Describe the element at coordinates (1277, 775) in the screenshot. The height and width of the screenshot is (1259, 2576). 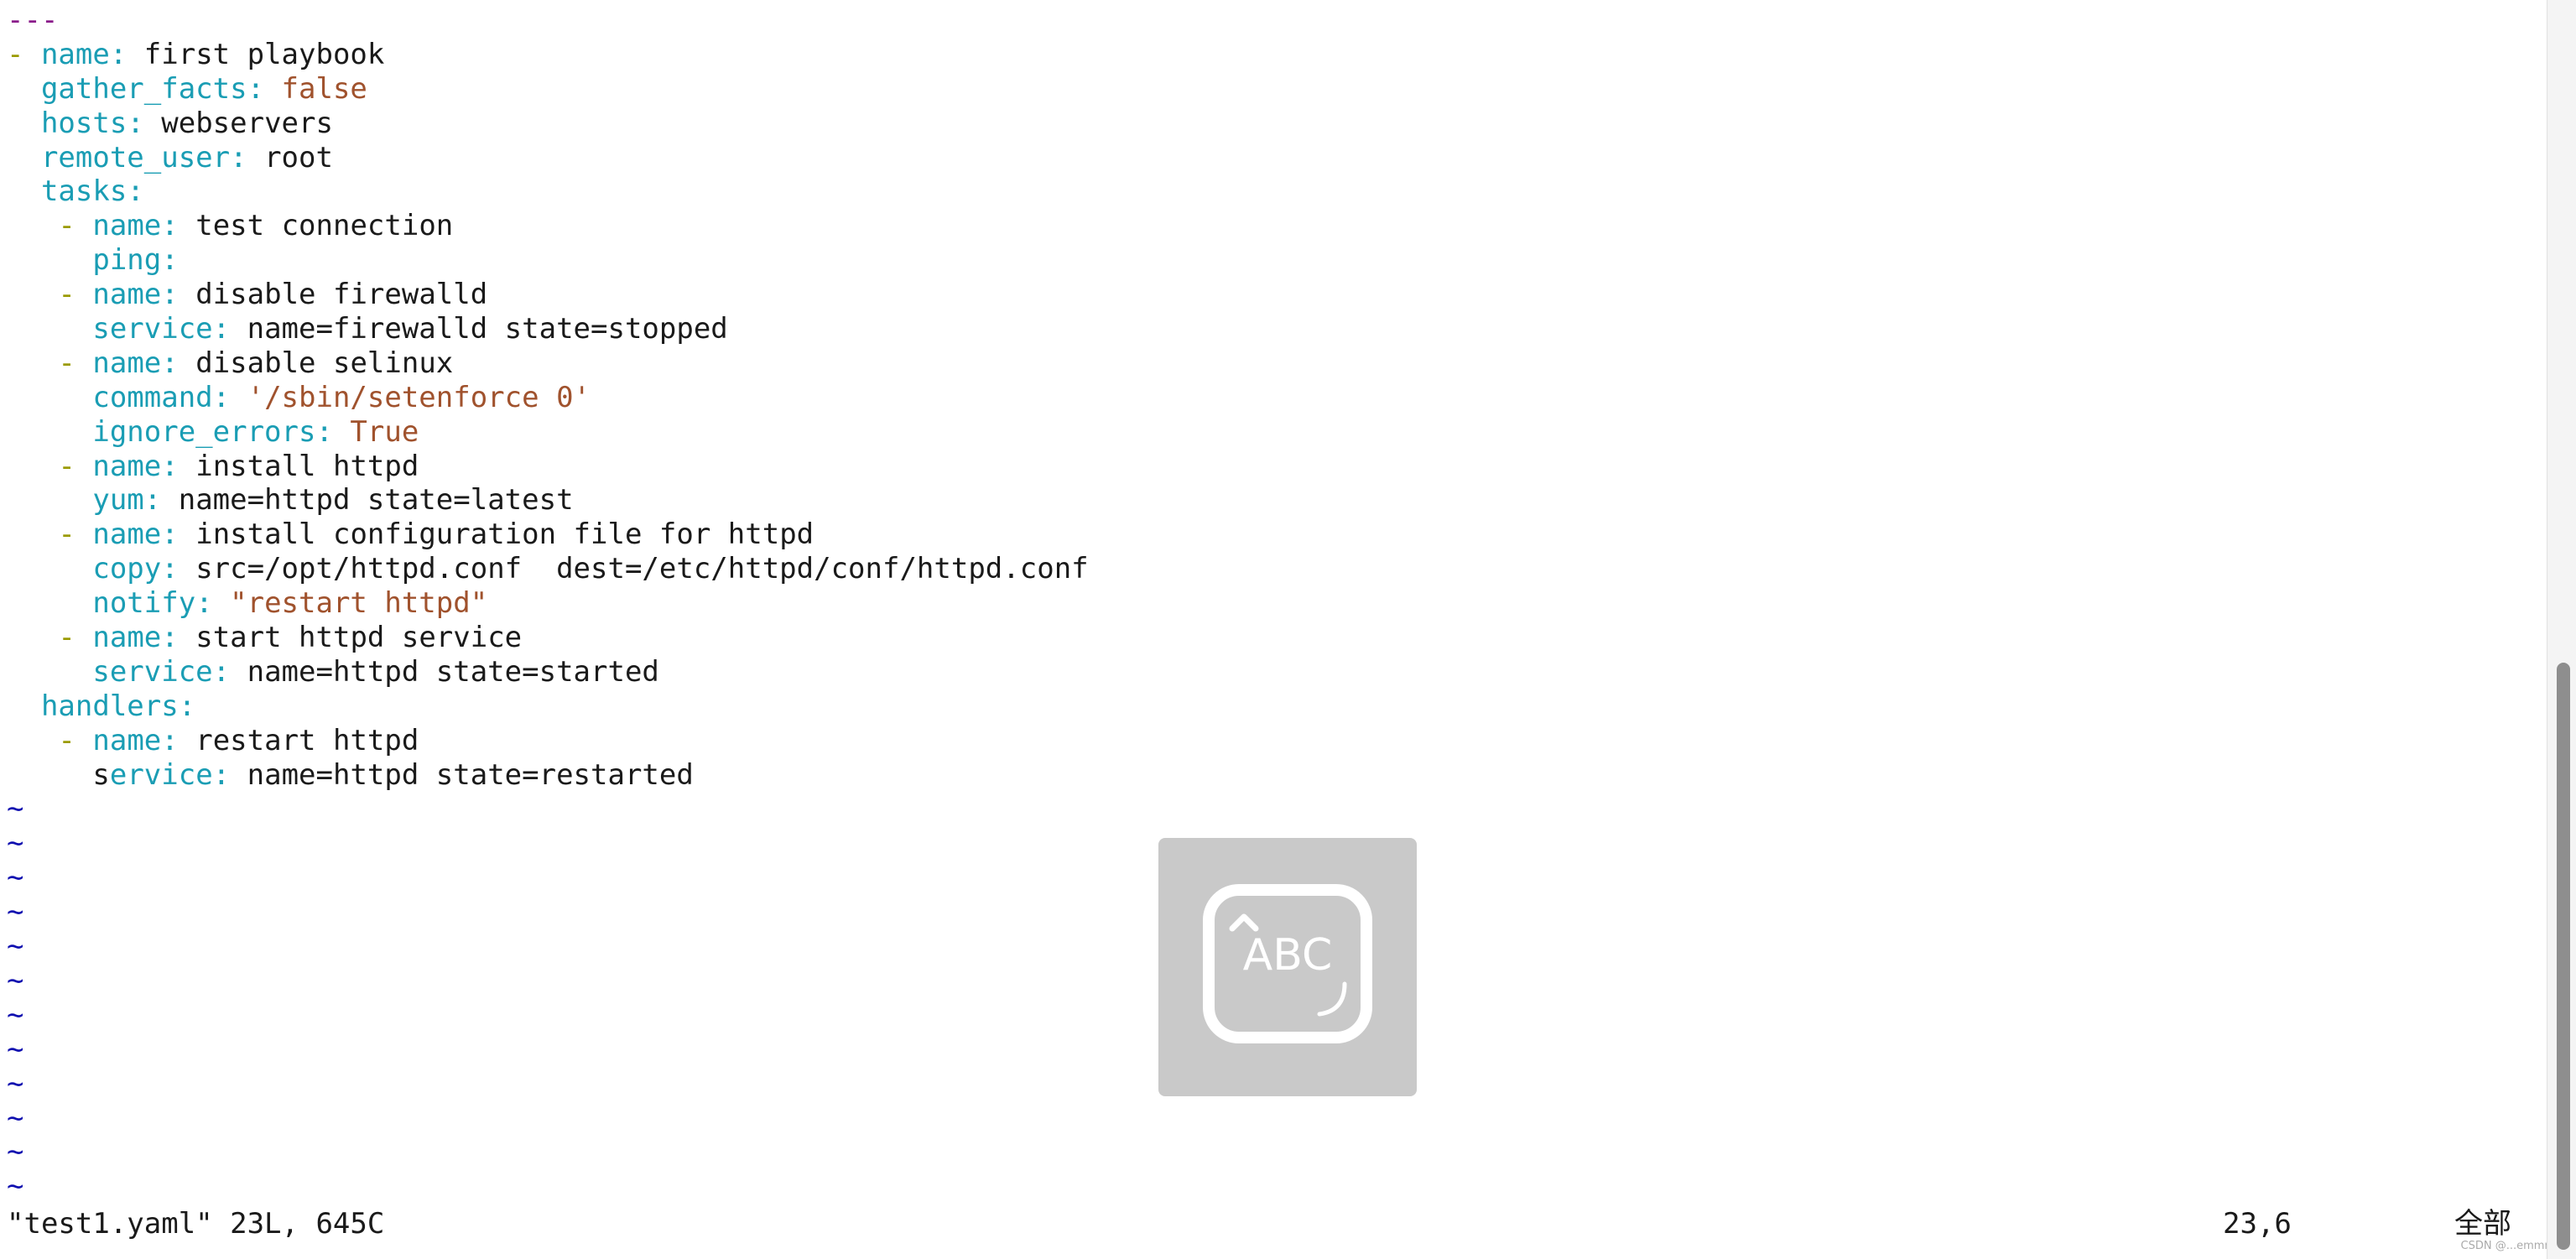
I see `code-line: service: name=httpd state=restarted` at that location.